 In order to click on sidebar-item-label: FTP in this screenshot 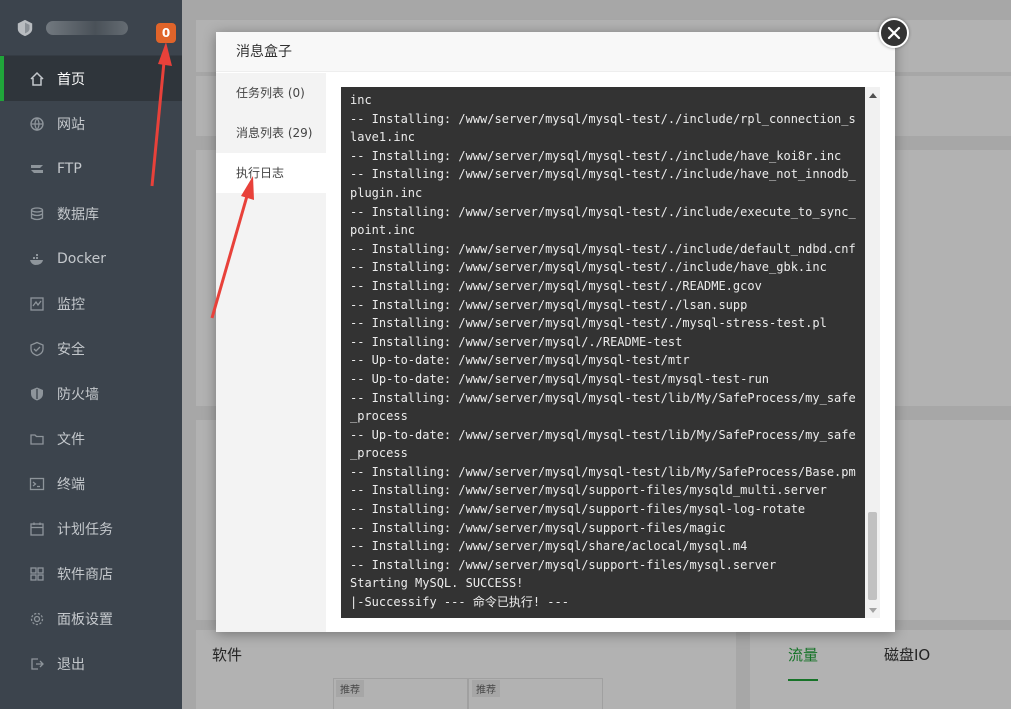, I will do `click(69, 168)`.